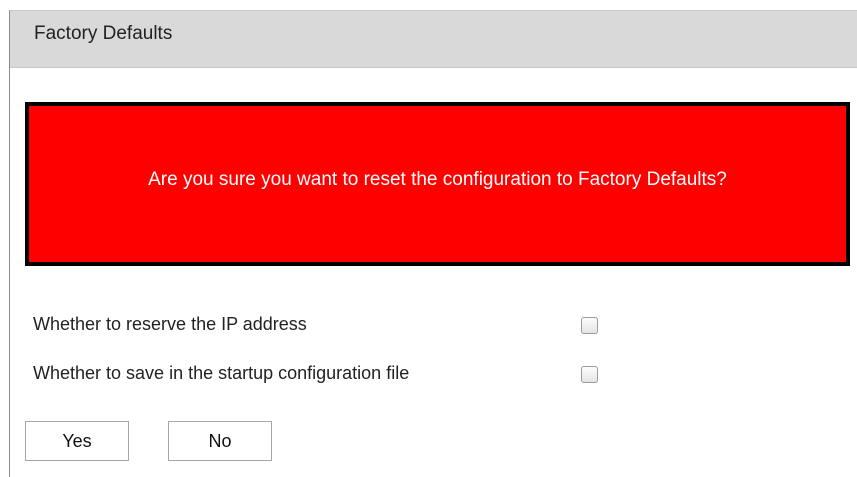 This screenshot has width=857, height=477. I want to click on panel-header: Factory Defaults, so click(433, 39).